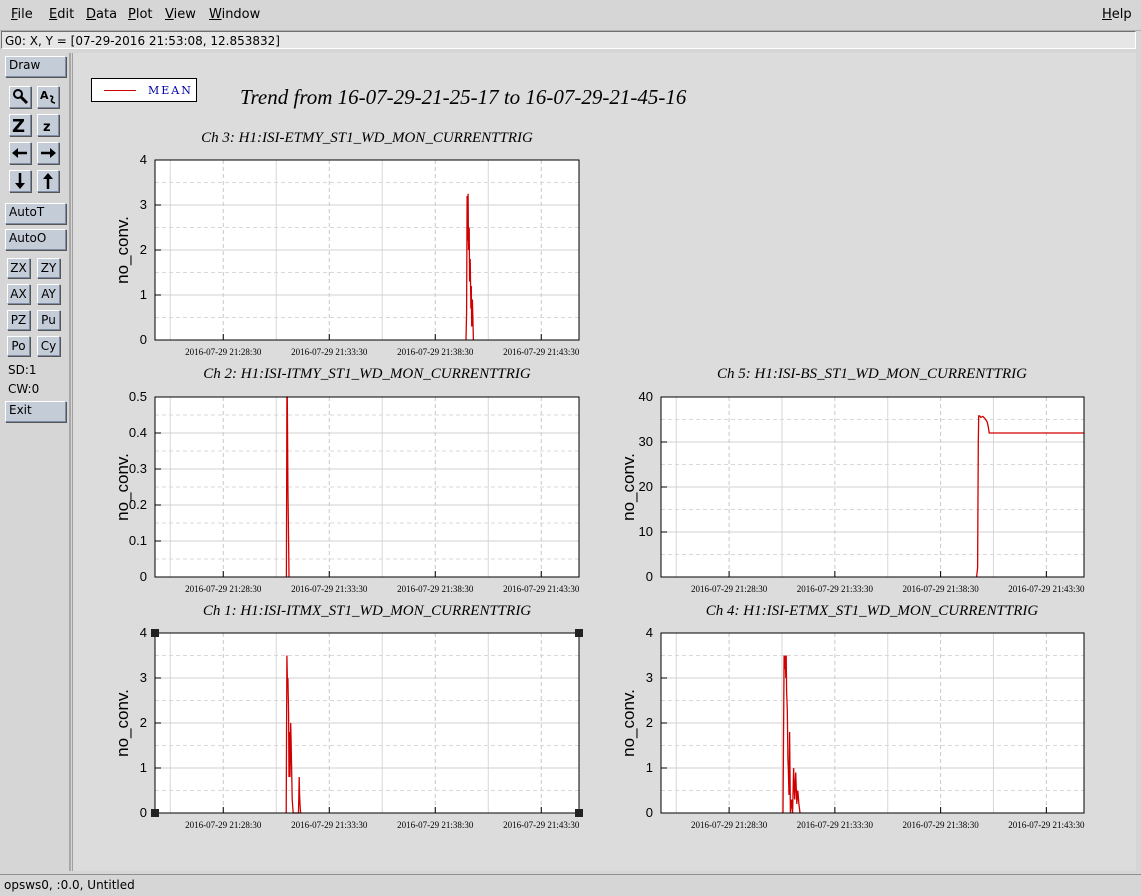 The height and width of the screenshot is (896, 1141). What do you see at coordinates (367, 374) in the screenshot?
I see `chart-title: Ch 2: H1:ISI-ITMY_ST1_WD_MON_CURRENTTRIG` at bounding box center [367, 374].